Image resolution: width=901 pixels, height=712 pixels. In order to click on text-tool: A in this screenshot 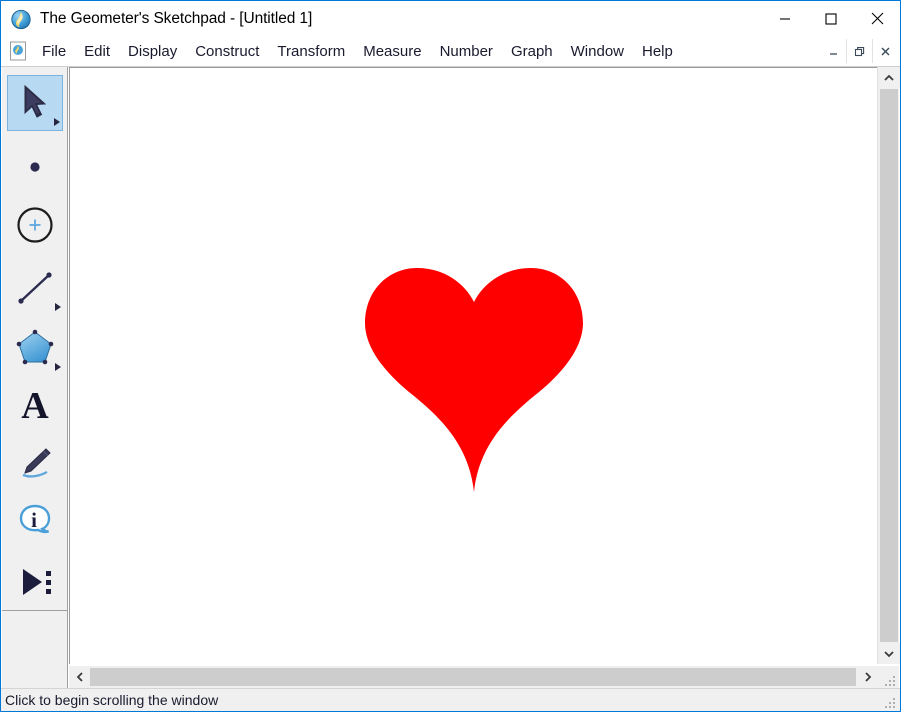, I will do `click(35, 405)`.